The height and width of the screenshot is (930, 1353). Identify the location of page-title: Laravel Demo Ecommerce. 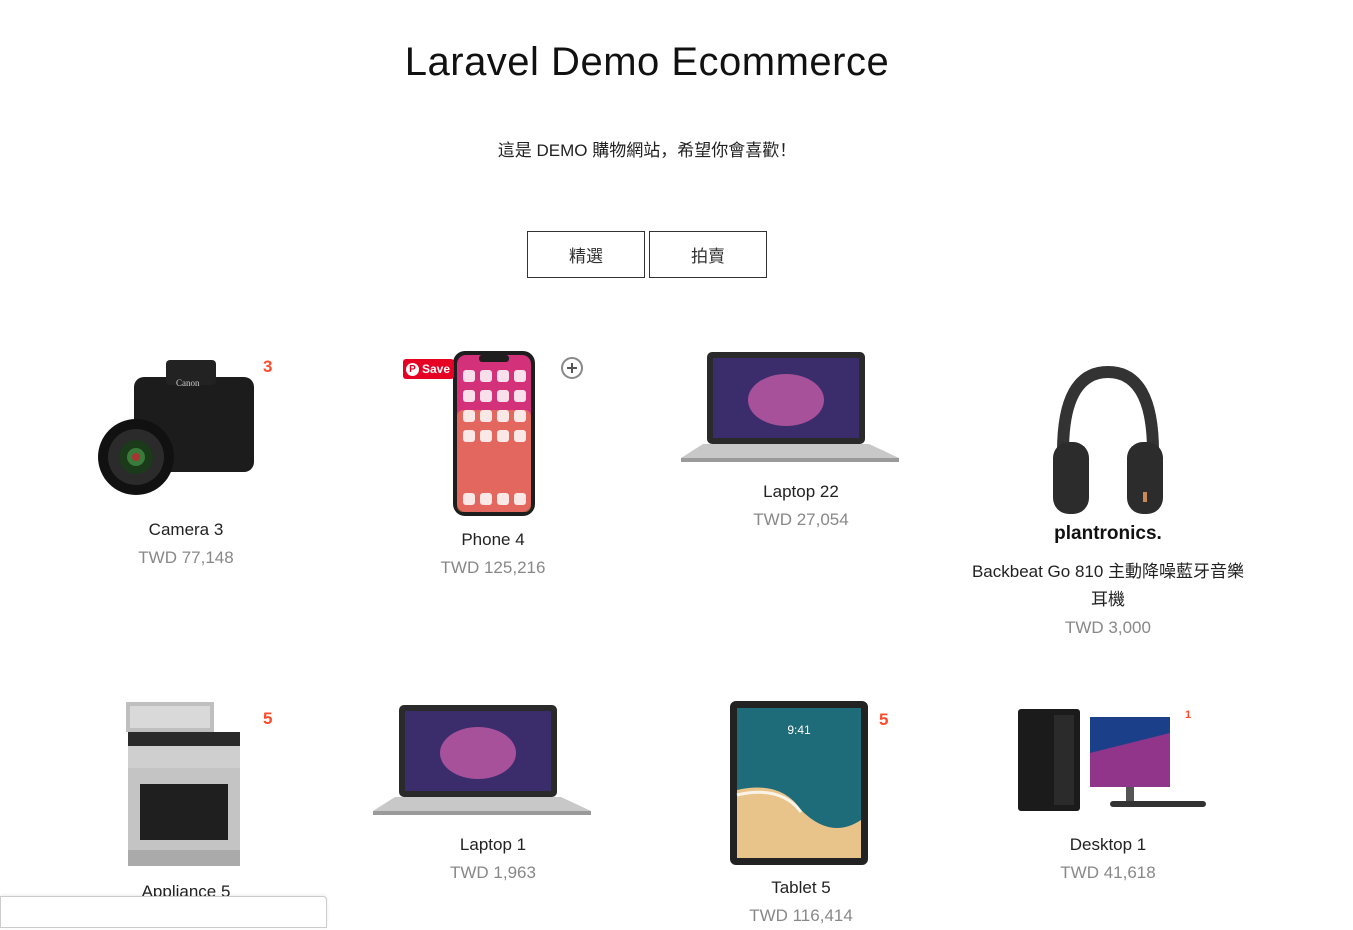
(647, 62).